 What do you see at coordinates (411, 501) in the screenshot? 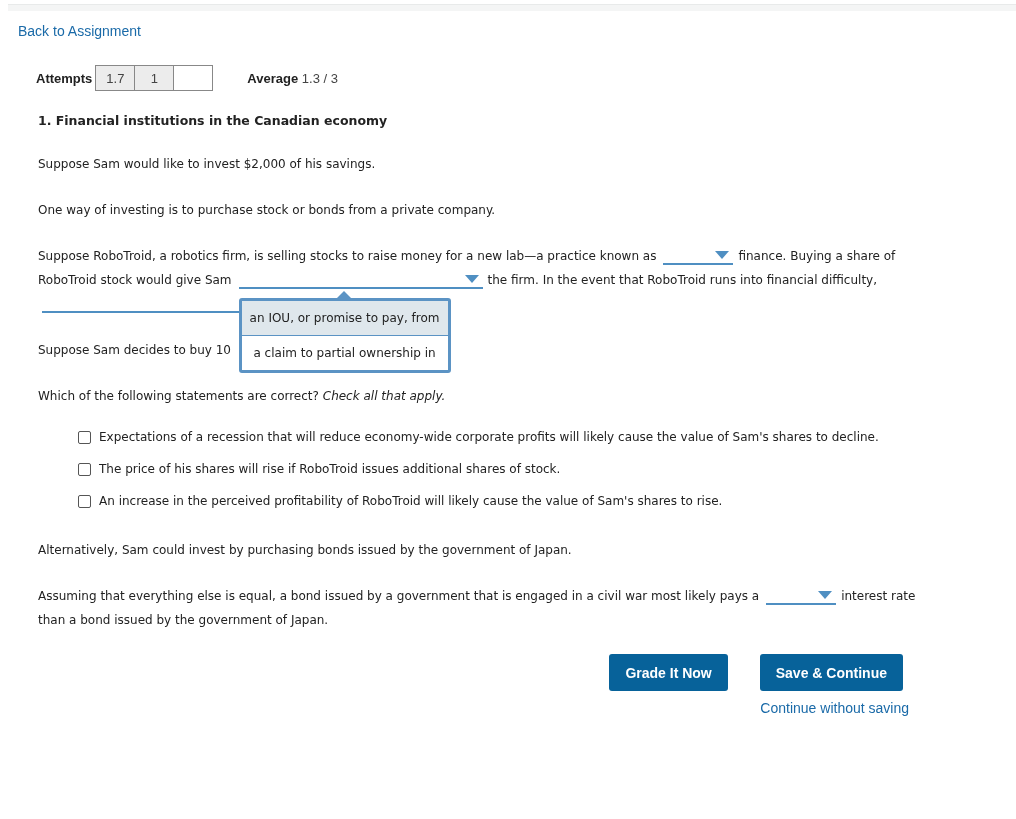
I see `option-text: An increase in the perceived profitability of RoboTroid will likely cause the value of Sam's shares to rise.` at bounding box center [411, 501].